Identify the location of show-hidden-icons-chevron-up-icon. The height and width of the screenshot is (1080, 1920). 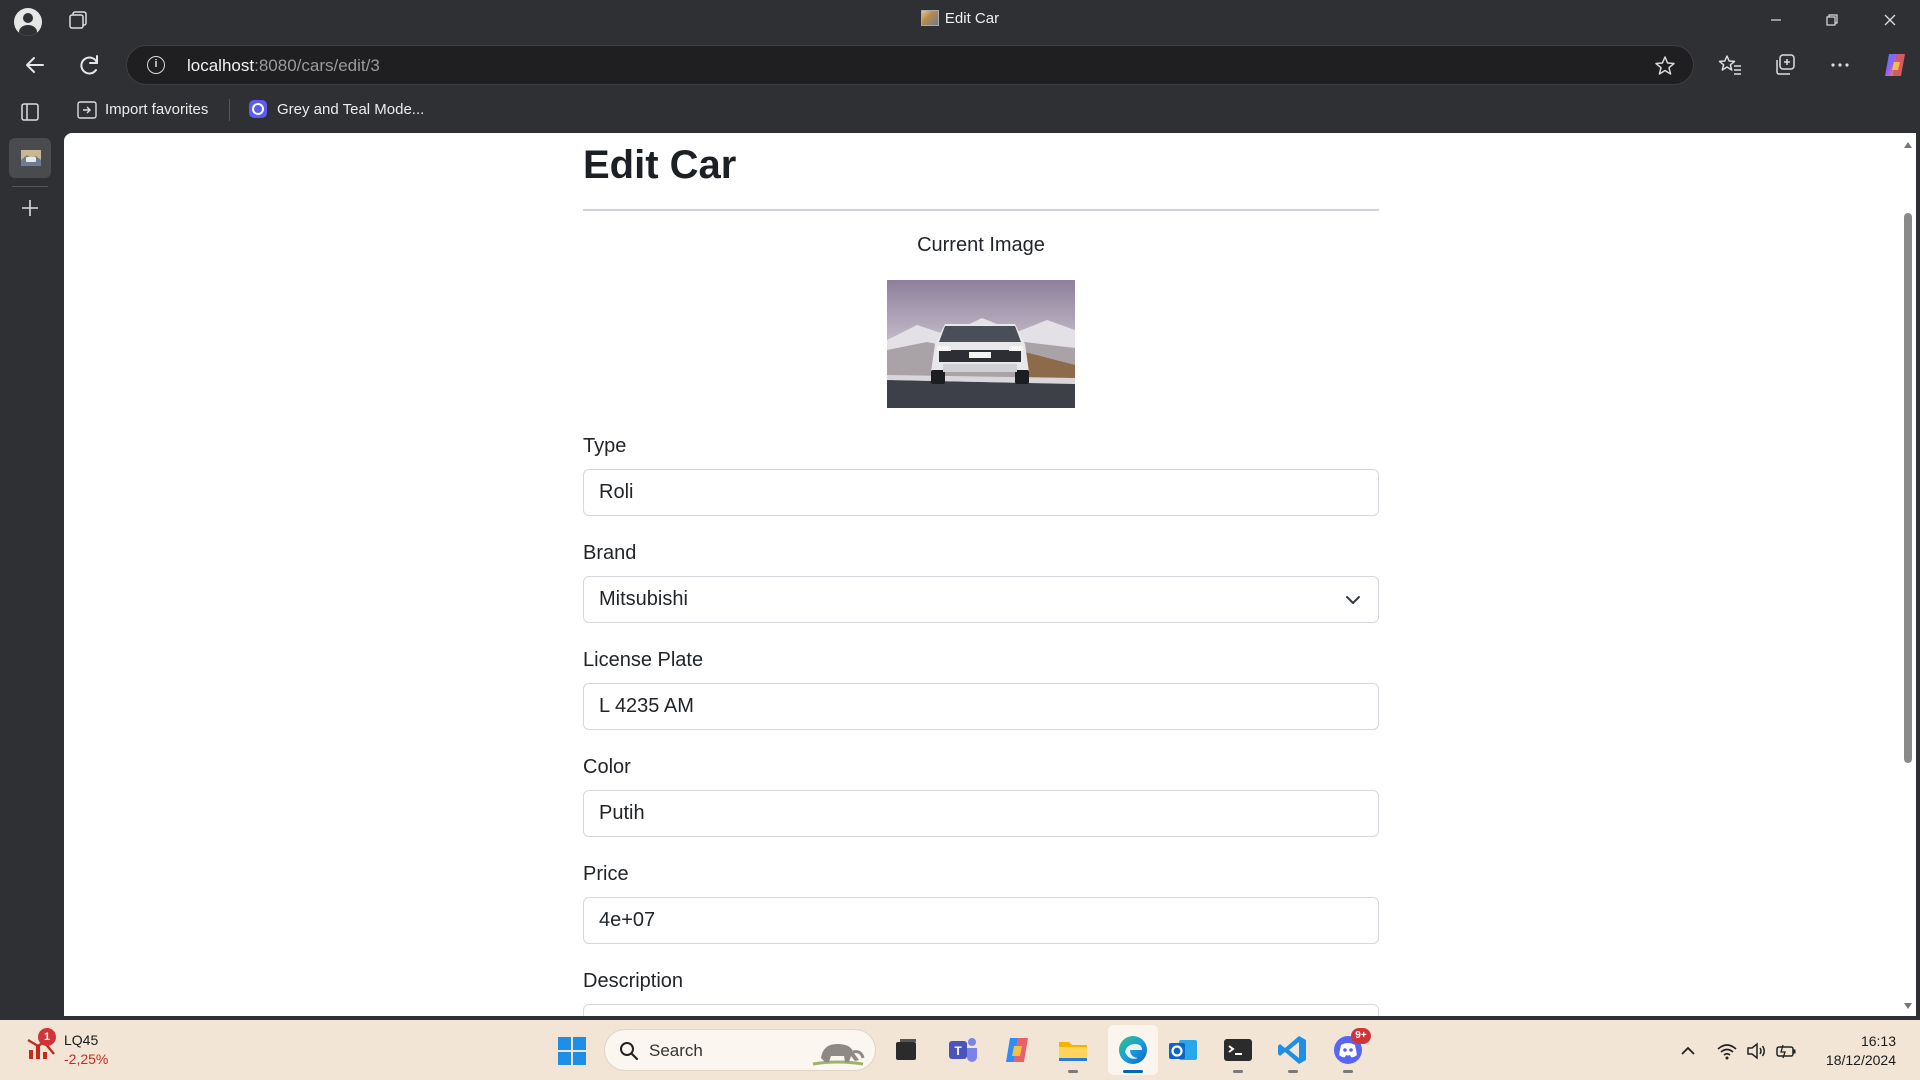
(1688, 1051).